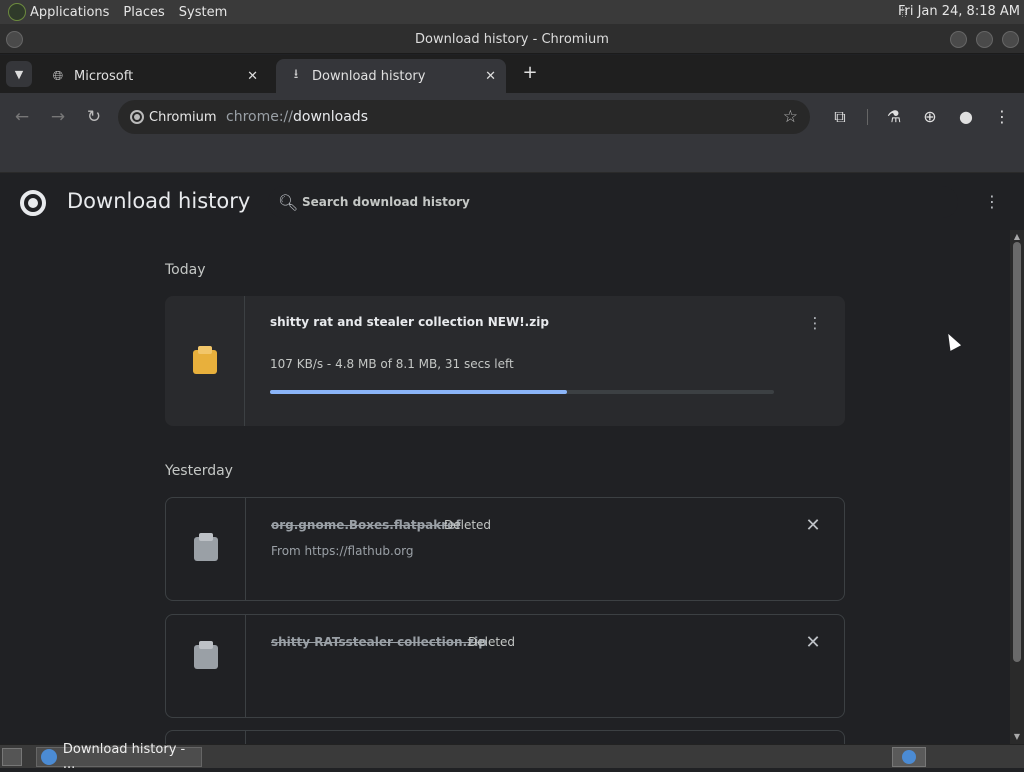 This screenshot has height=772, width=1024. Describe the element at coordinates (58, 76) in the screenshot. I see `globe-icon: 🌐︎` at that location.